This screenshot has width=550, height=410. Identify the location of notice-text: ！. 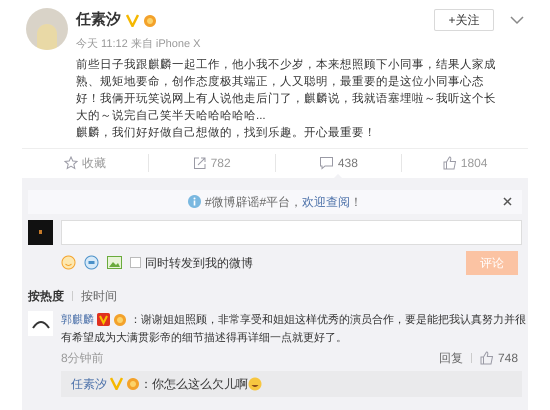
(356, 202).